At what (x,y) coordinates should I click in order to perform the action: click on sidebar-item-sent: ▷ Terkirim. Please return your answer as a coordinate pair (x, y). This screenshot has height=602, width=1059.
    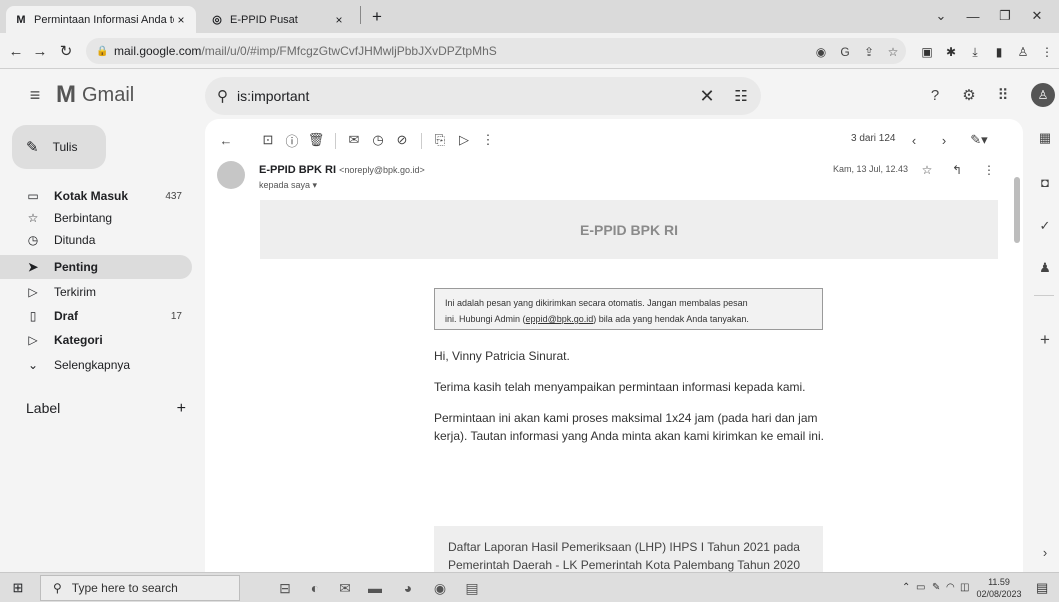
    Looking at the image, I should click on (96, 292).